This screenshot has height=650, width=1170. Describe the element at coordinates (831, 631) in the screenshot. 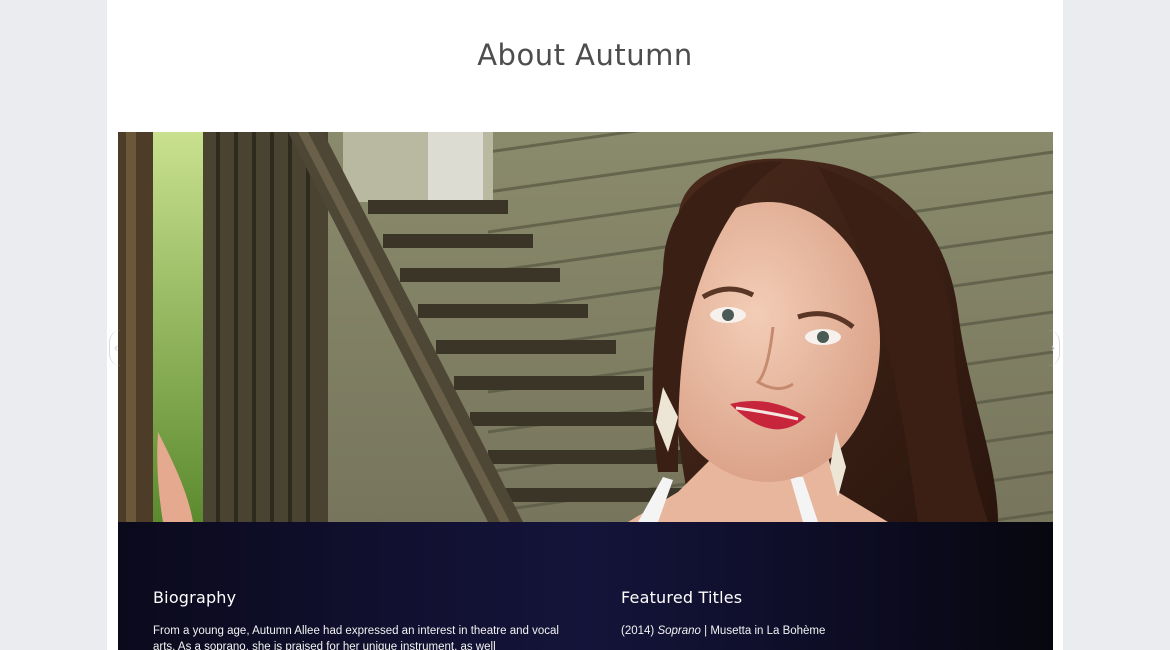

I see `featured-title-item: (2014) Soprano | Musetta in La Bohème` at that location.